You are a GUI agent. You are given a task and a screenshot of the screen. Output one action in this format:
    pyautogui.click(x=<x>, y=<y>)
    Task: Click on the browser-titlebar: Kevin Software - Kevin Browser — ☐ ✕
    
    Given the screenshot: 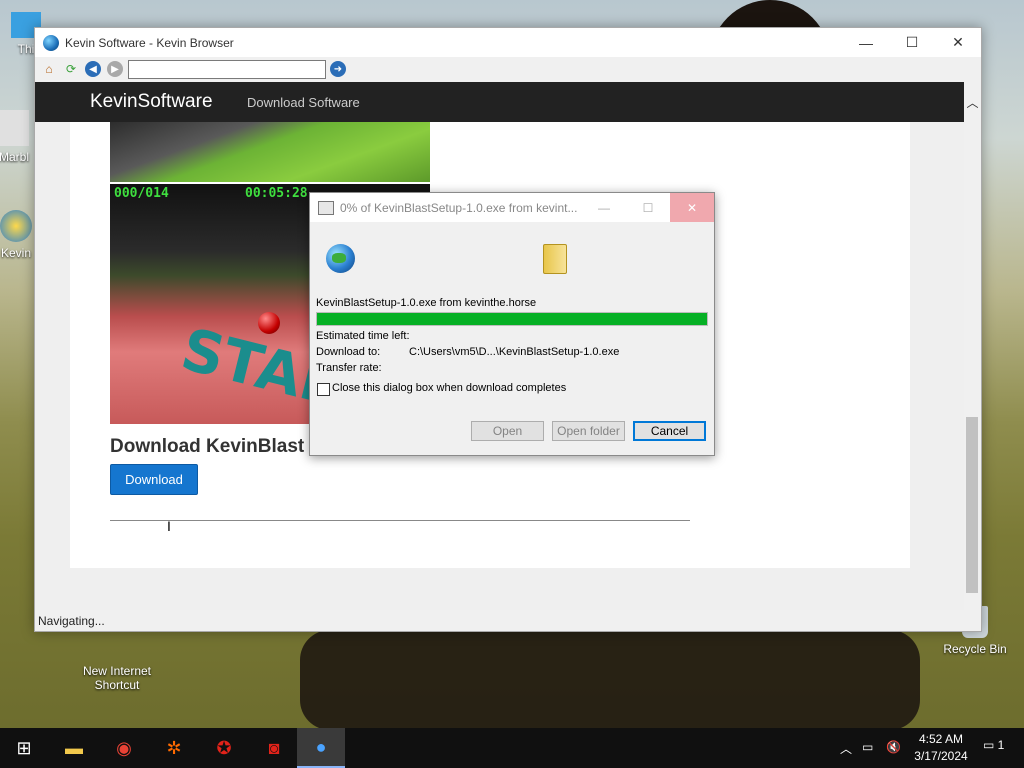 What is the action you would take?
    pyautogui.click(x=508, y=42)
    